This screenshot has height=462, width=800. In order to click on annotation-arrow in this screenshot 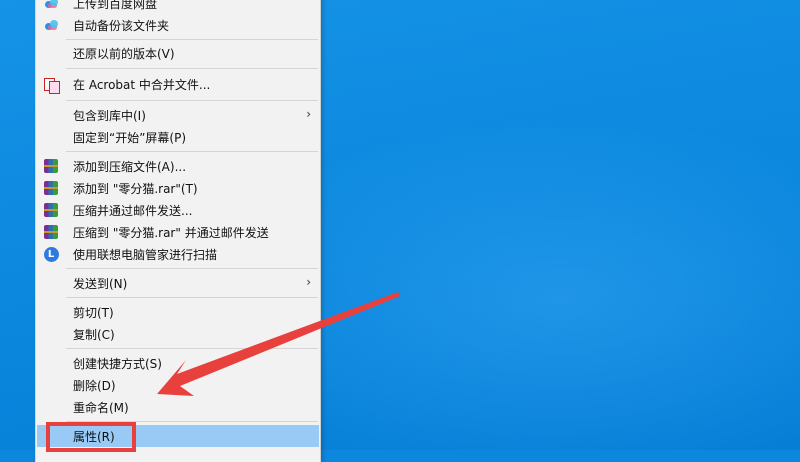, I will do `click(278, 344)`.